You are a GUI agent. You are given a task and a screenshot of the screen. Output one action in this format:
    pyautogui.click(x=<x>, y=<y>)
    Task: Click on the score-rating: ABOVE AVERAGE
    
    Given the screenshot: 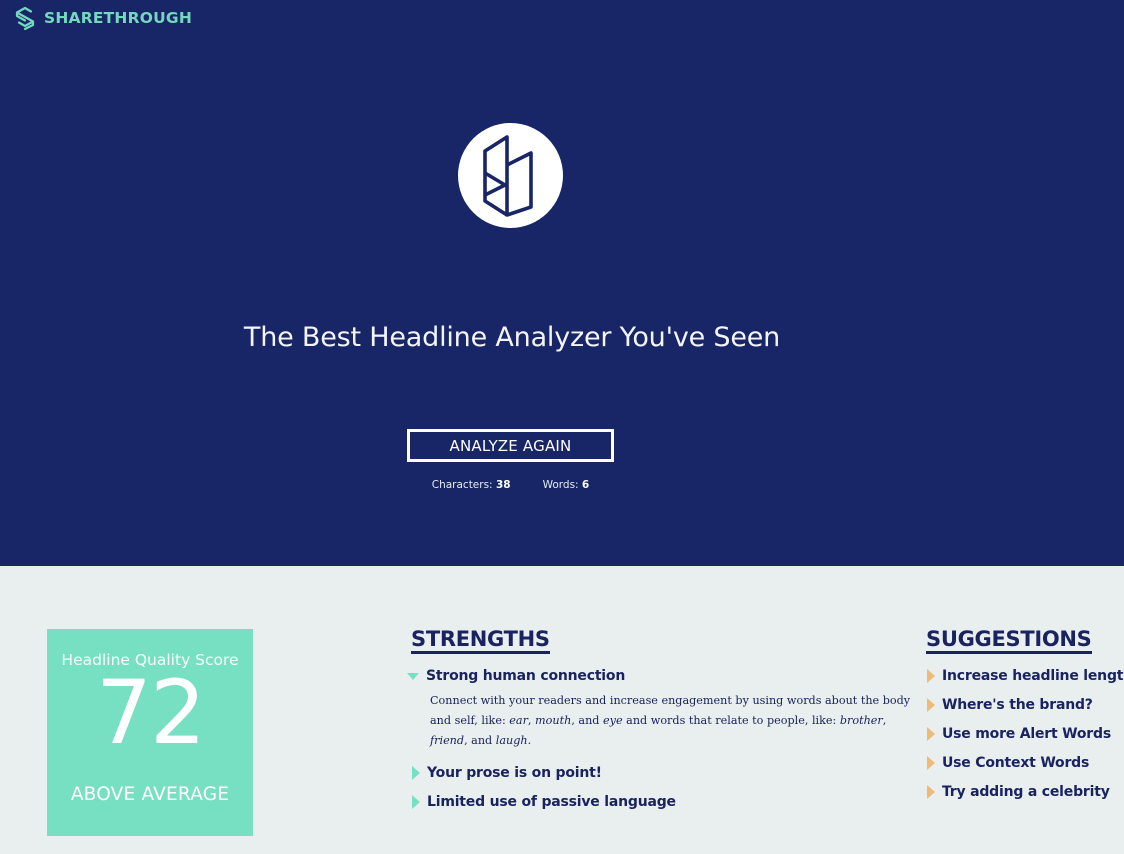 What is the action you would take?
    pyautogui.click(x=150, y=794)
    